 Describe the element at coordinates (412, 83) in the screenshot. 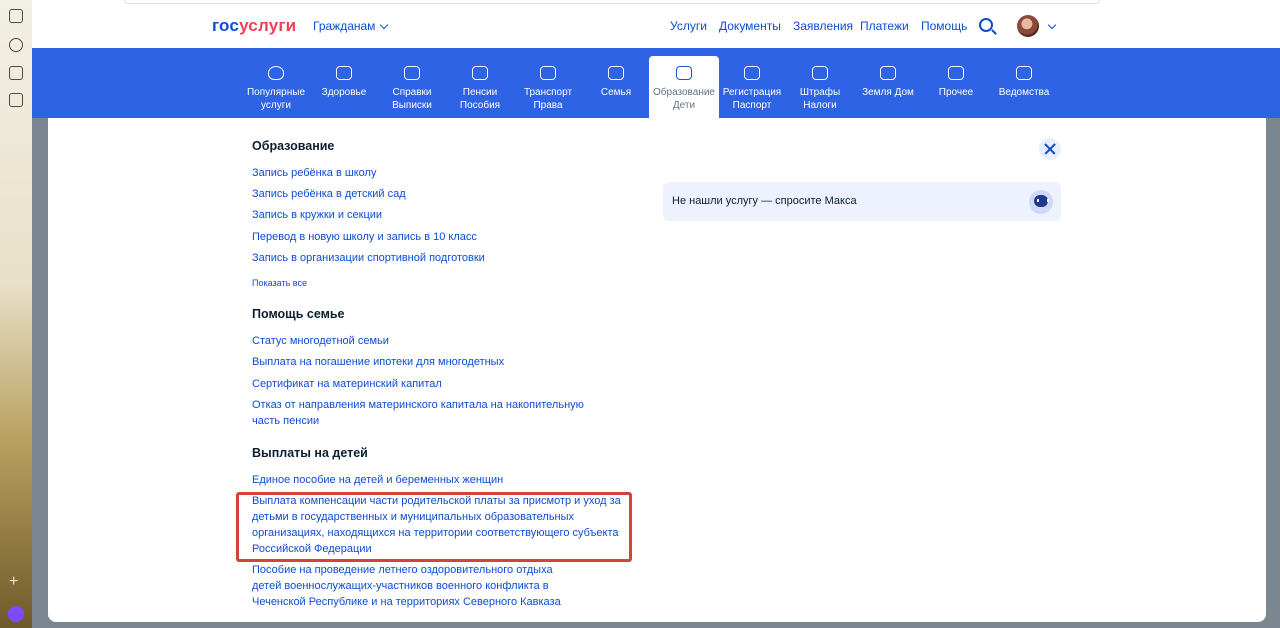

I see `category-certificates: Справки Выписки` at that location.